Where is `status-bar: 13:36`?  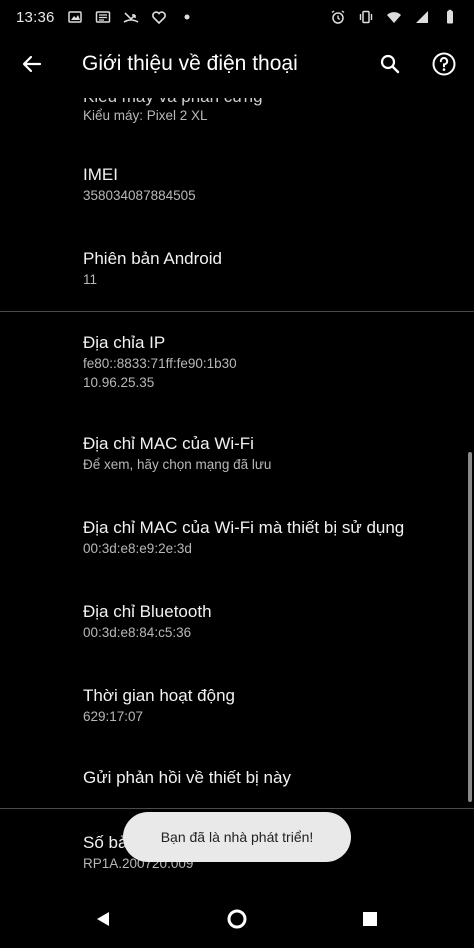
status-bar: 13:36 is located at coordinates (237, 17).